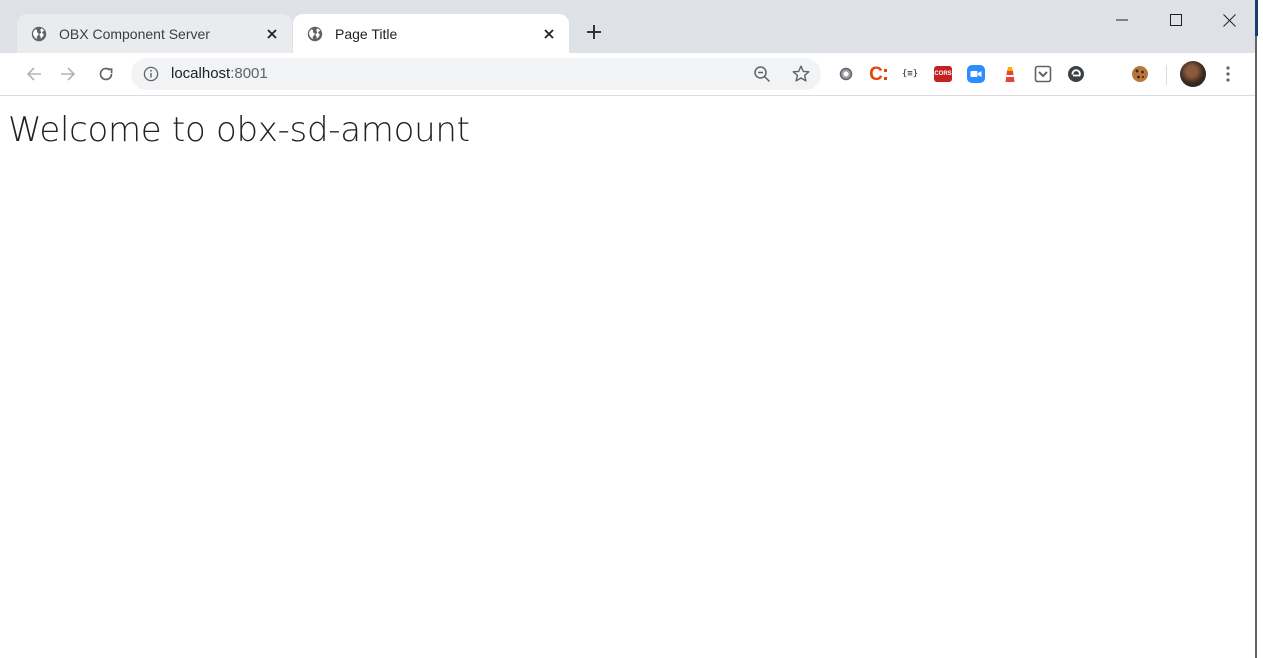 This screenshot has width=1263, height=658. Describe the element at coordinates (431, 33) in the screenshot. I see `tab-page-title: Page Title` at that location.